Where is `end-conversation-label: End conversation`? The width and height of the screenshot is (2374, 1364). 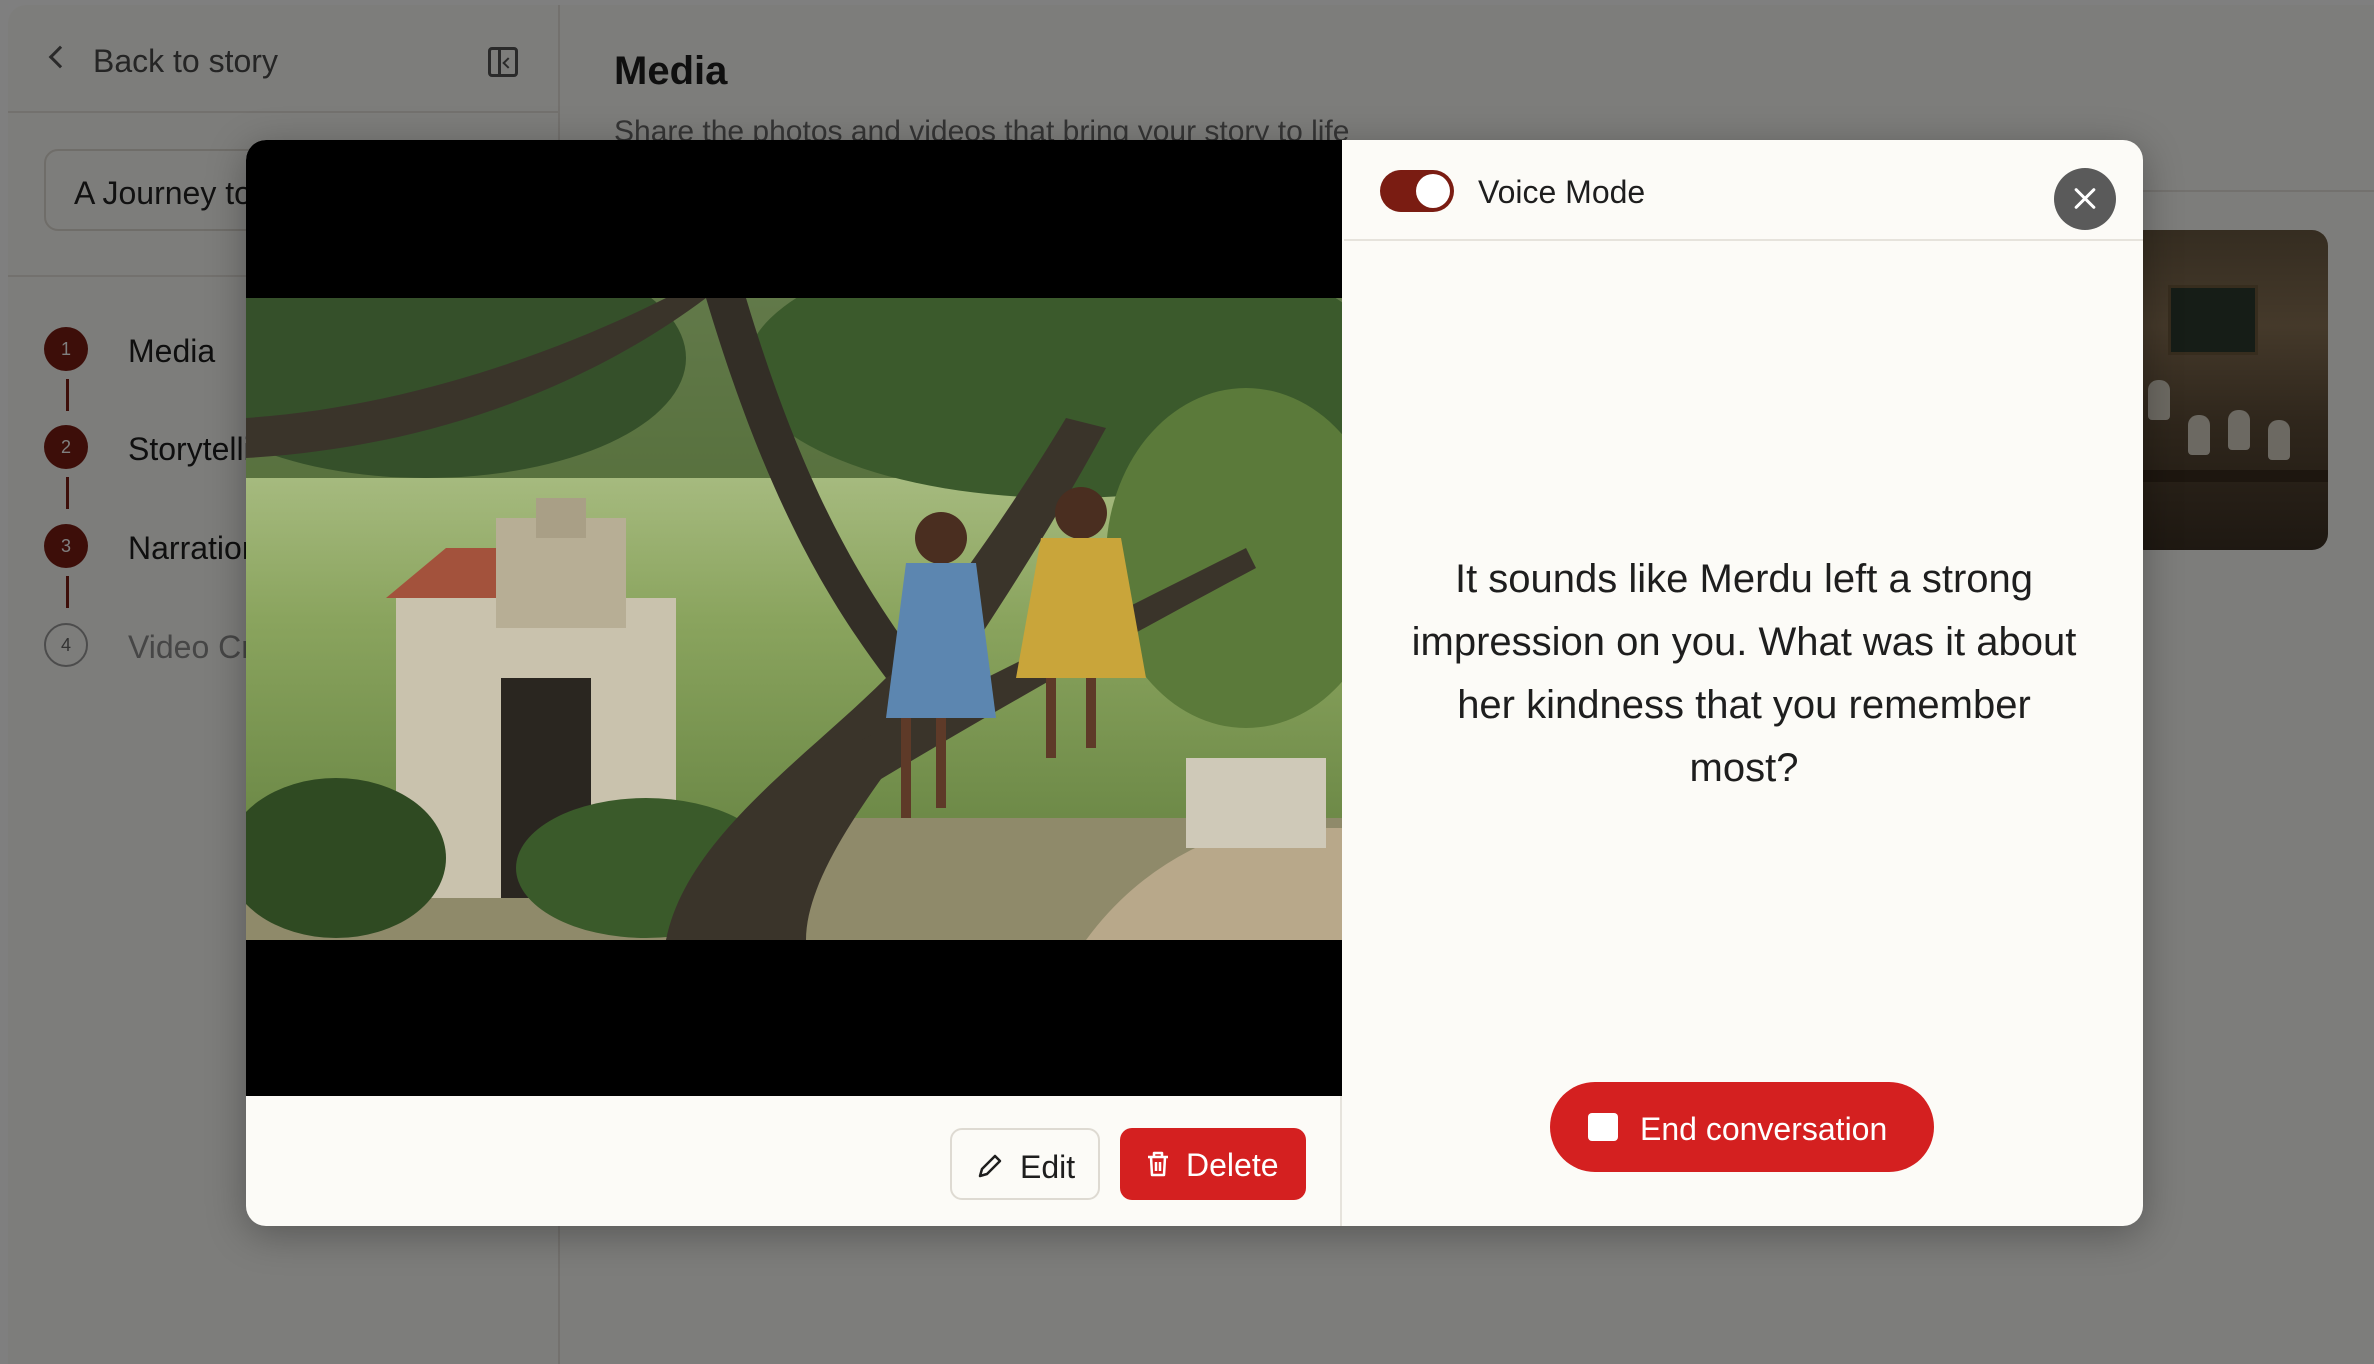 end-conversation-label: End conversation is located at coordinates (1764, 1129).